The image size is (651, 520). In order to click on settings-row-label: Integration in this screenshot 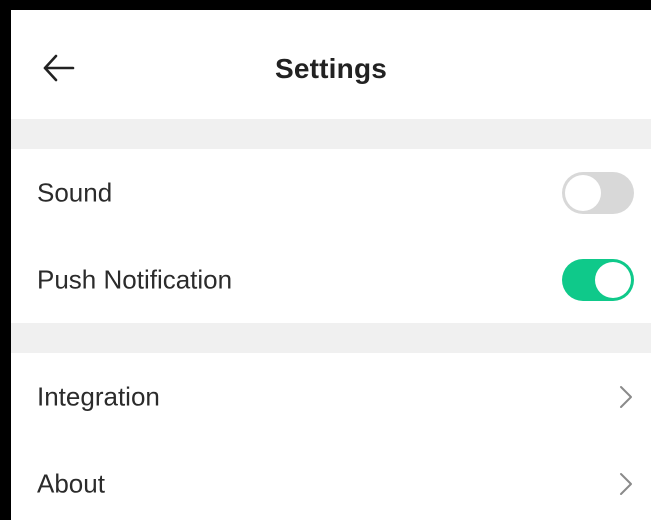, I will do `click(98, 396)`.